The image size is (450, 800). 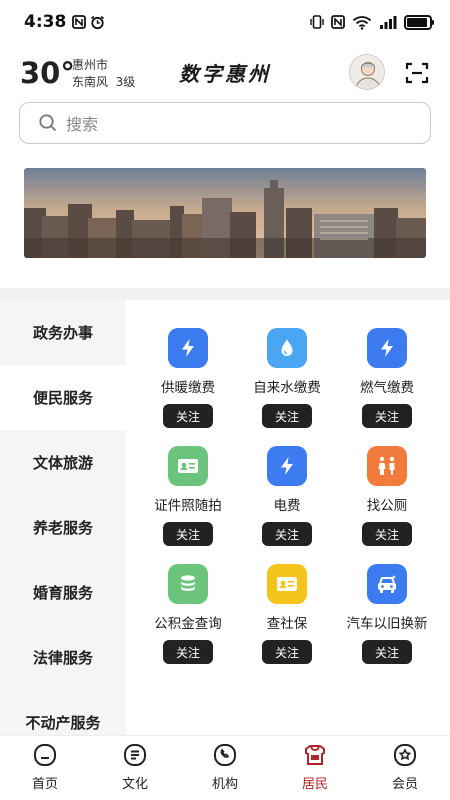 I want to click on service-item: 证件照随拍 关注, so click(x=188, y=496).